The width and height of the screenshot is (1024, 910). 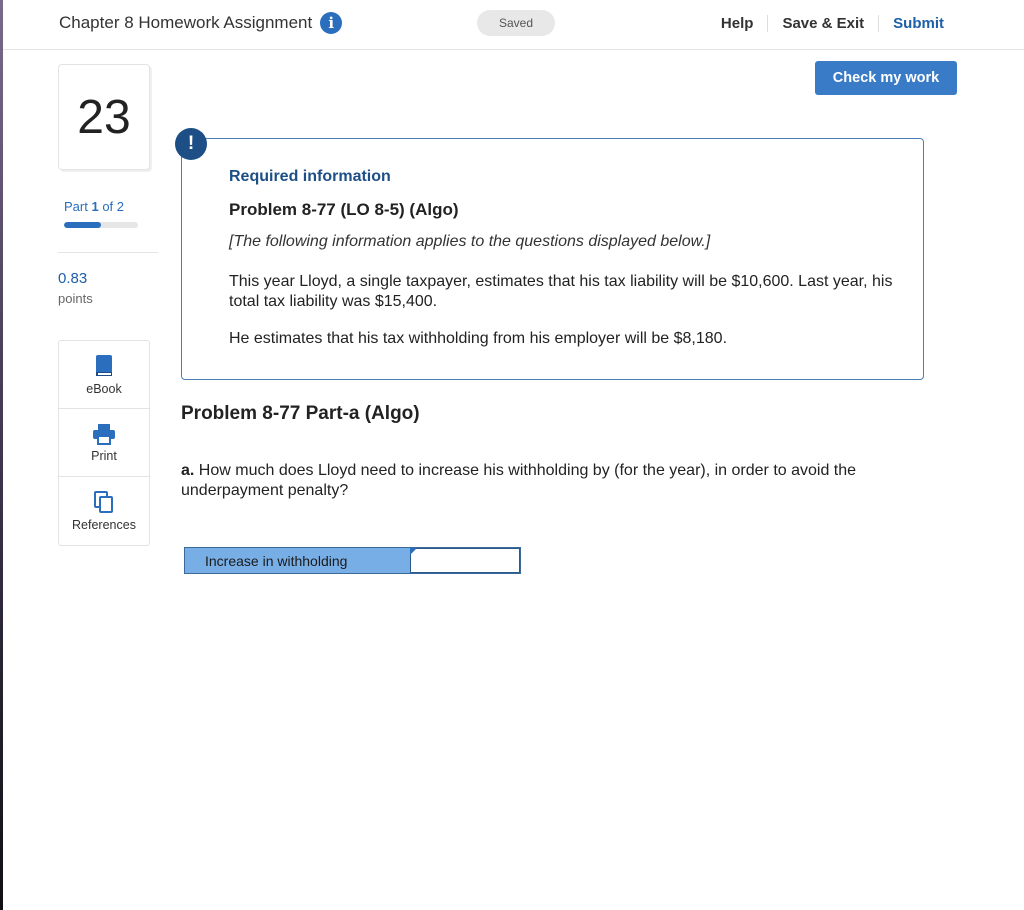 What do you see at coordinates (103, 502) in the screenshot?
I see `copy-icon` at bounding box center [103, 502].